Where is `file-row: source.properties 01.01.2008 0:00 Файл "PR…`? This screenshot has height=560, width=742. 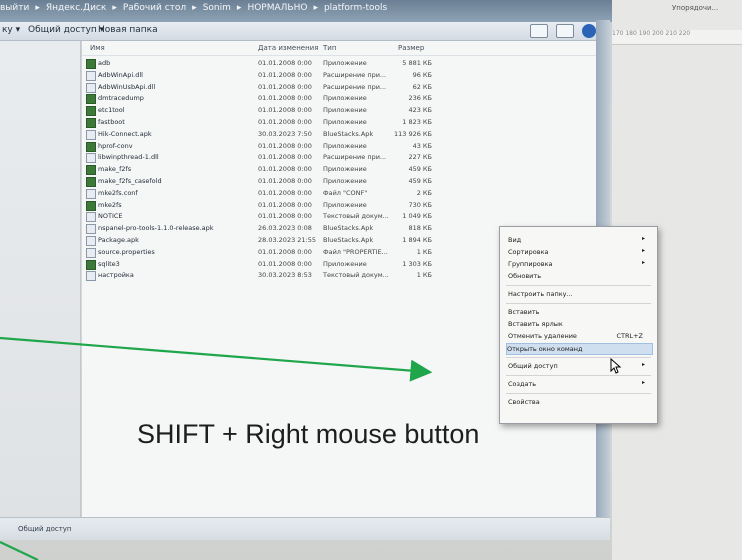
file-row: source.properties 01.01.2008 0:00 Файл "PR… is located at coordinates (302, 252).